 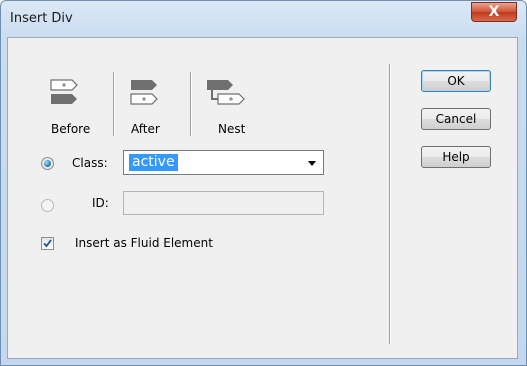 What do you see at coordinates (90, 163) in the screenshot?
I see `class-label: Class:` at bounding box center [90, 163].